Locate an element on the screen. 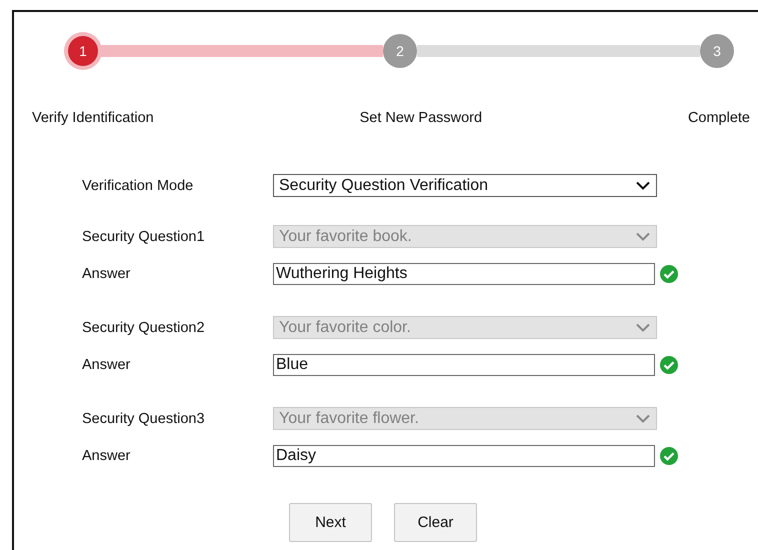 The height and width of the screenshot is (550, 758). field-label: Security Question2 is located at coordinates (144, 328).